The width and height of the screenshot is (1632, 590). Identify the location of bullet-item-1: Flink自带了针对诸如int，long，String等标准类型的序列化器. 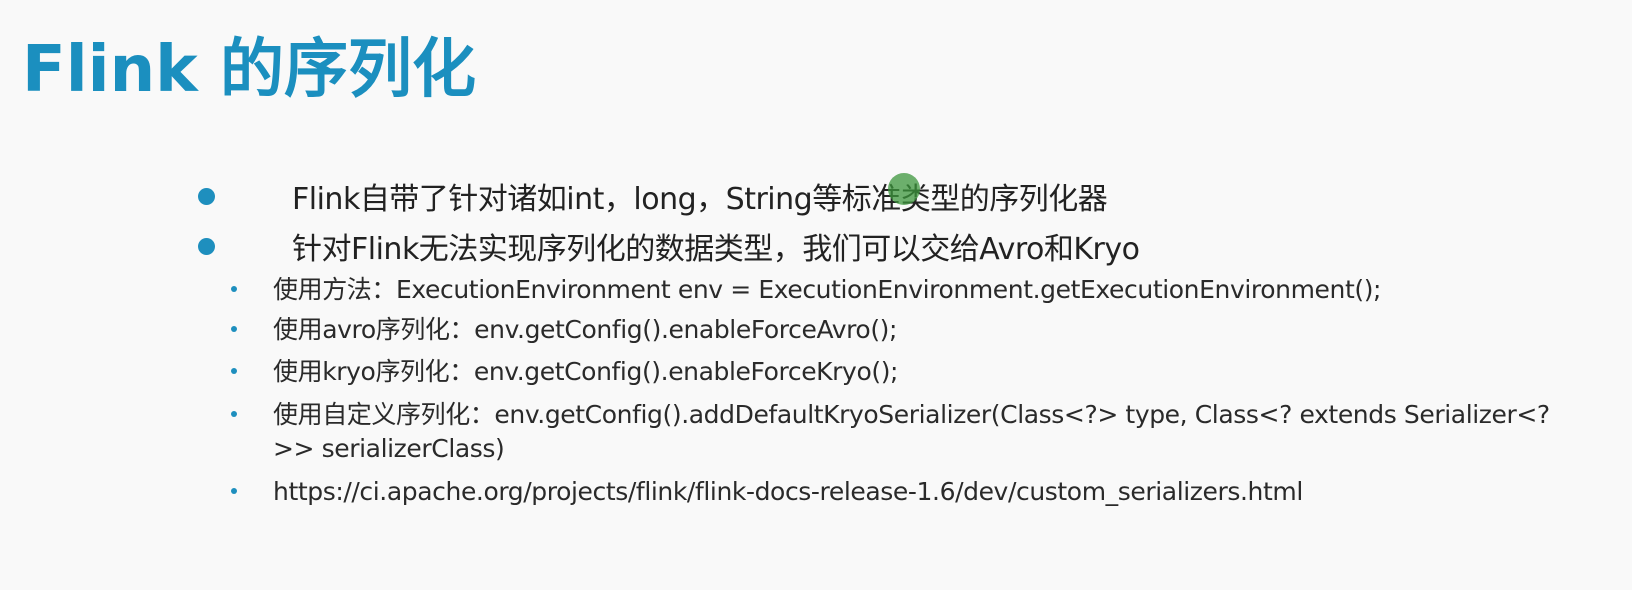
(653, 196).